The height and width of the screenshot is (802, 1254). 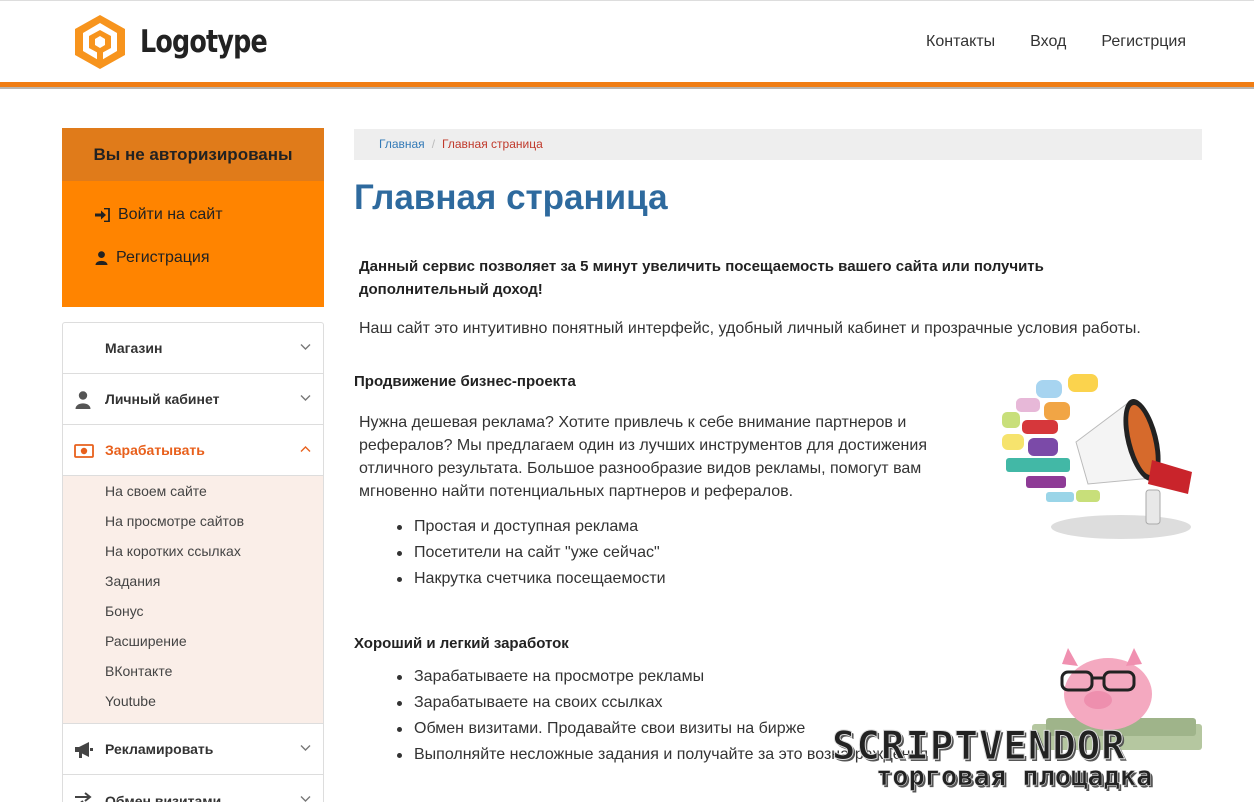 I want to click on auth-panel-title: Вы не авторизированы, so click(x=193, y=154).